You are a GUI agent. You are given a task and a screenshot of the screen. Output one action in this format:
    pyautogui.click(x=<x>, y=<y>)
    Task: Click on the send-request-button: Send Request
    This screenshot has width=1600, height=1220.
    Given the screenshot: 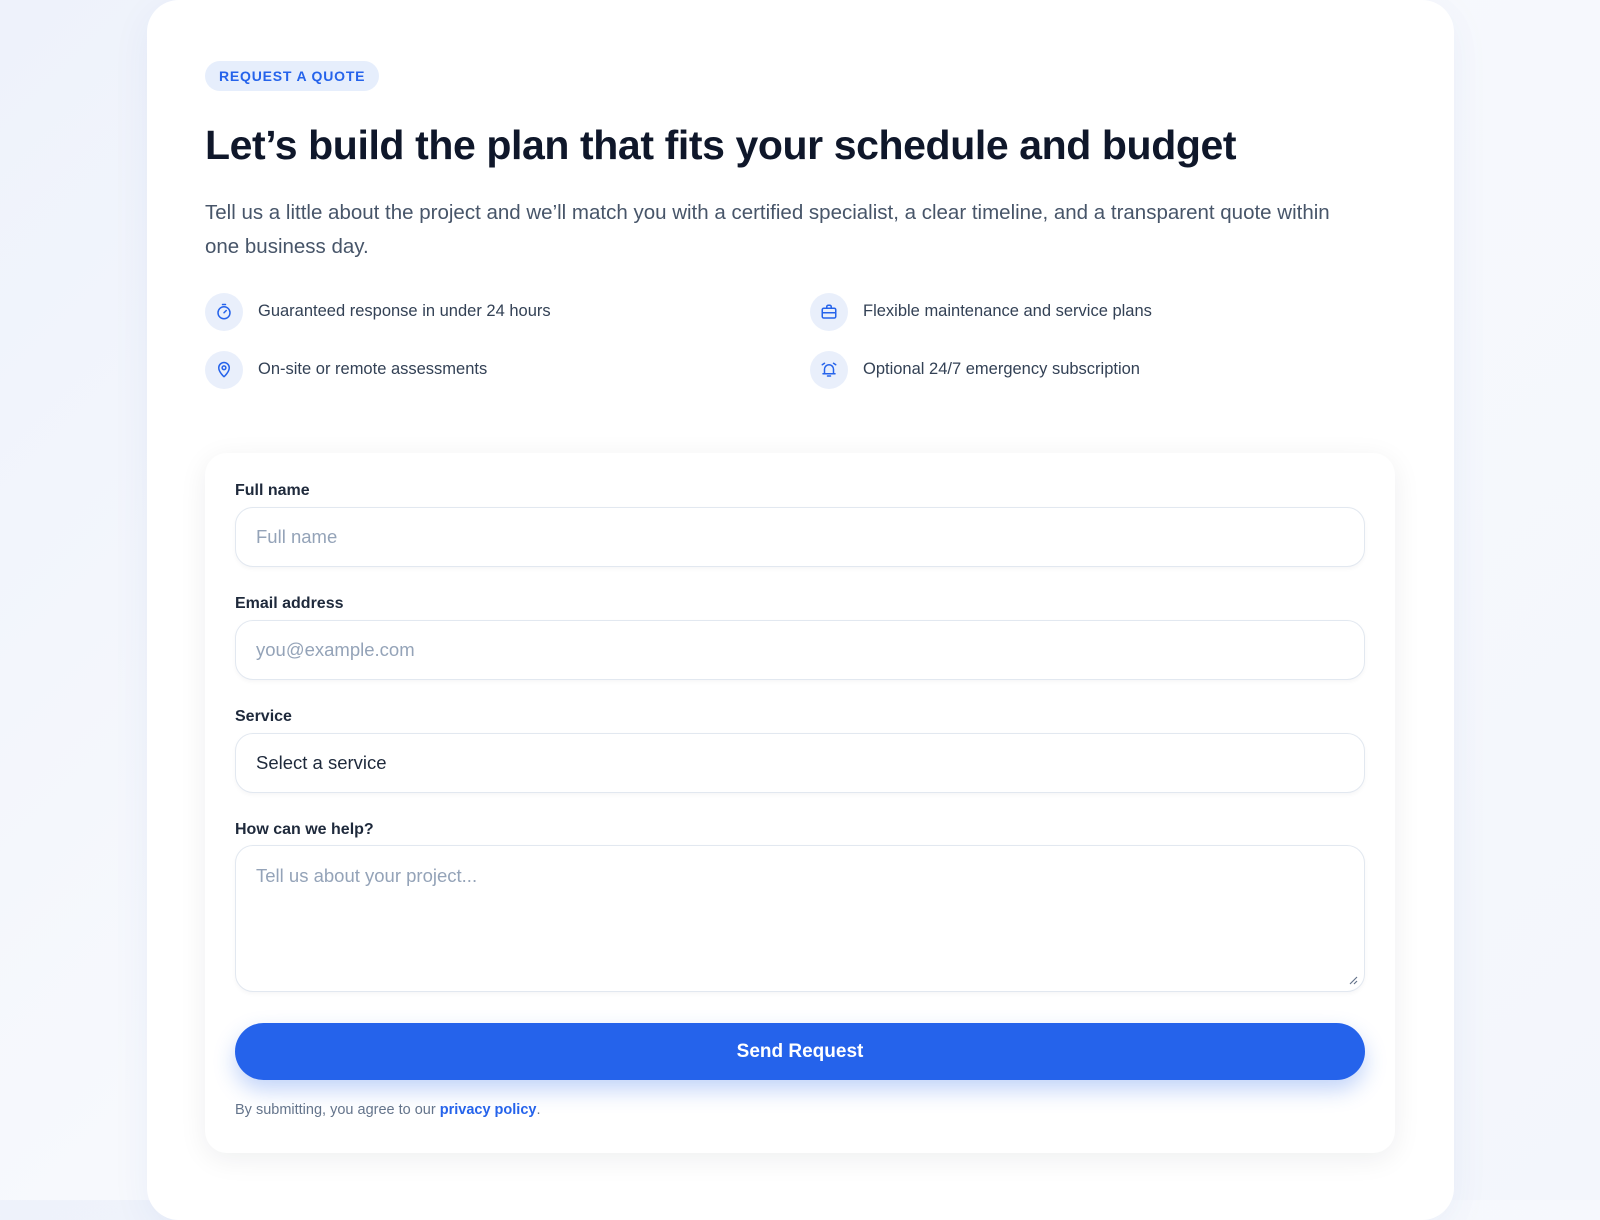 What is the action you would take?
    pyautogui.click(x=800, y=1051)
    